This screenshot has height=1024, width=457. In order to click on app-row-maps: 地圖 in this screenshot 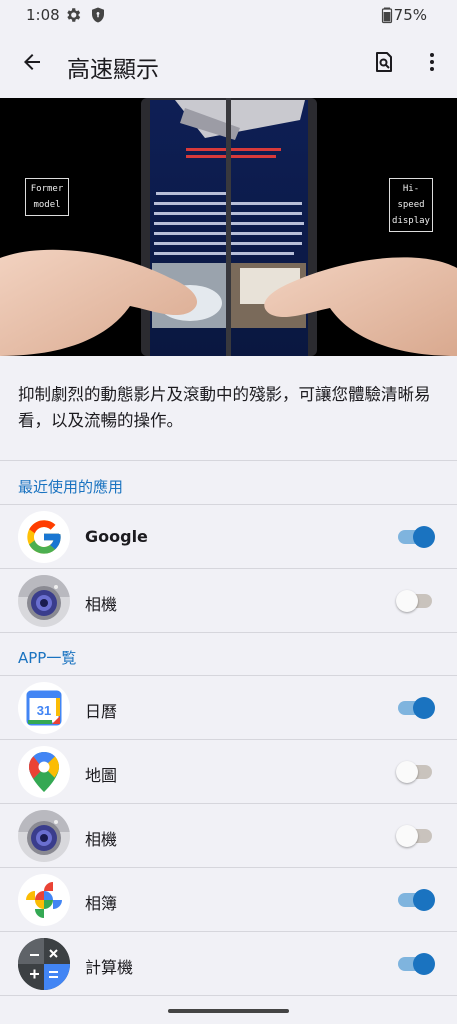, I will do `click(228, 771)`.